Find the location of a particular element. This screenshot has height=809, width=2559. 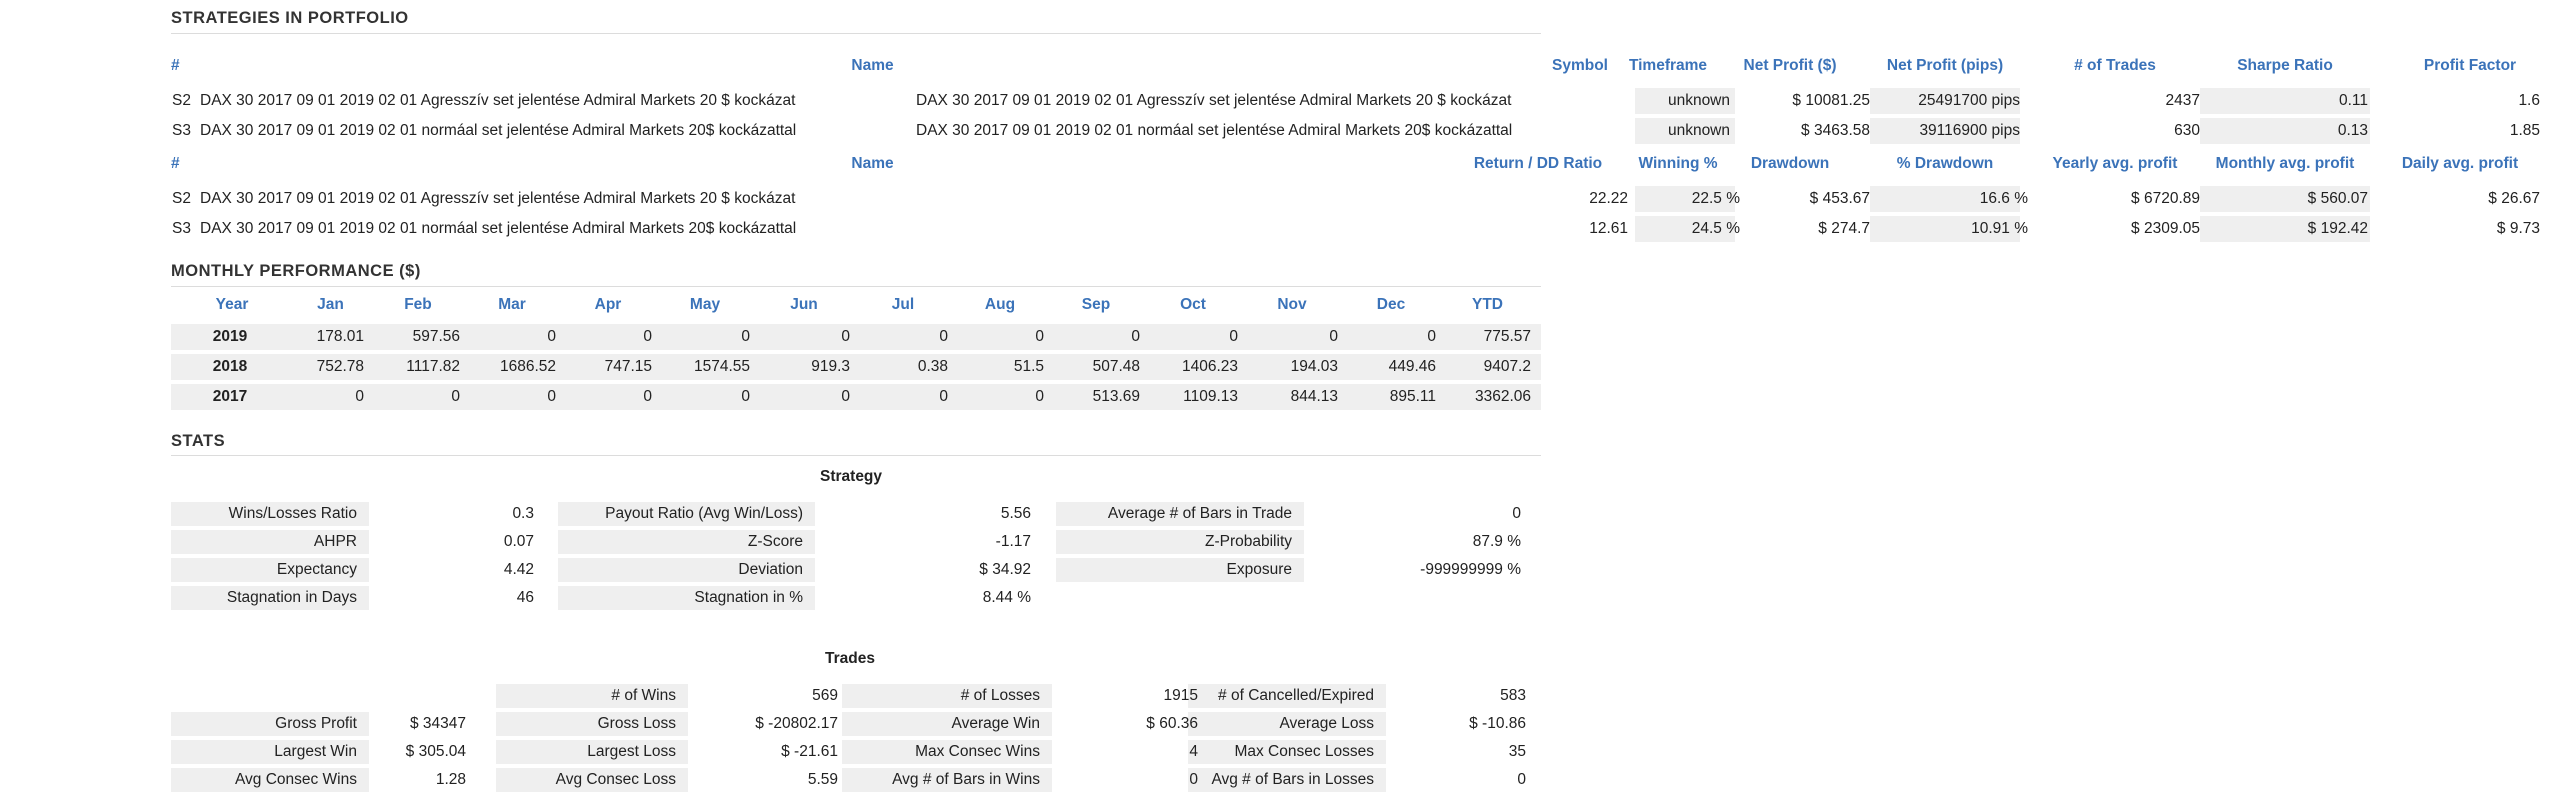

month-value: 449.46 is located at coordinates (1412, 366).